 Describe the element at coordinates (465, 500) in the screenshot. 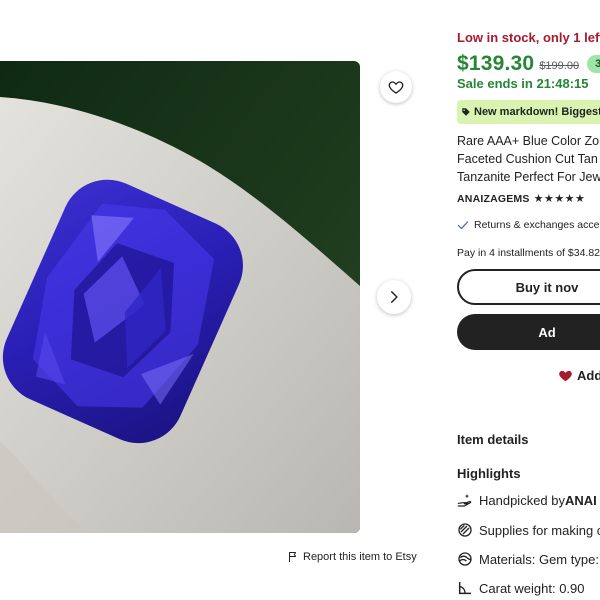

I see `hand-icon` at that location.